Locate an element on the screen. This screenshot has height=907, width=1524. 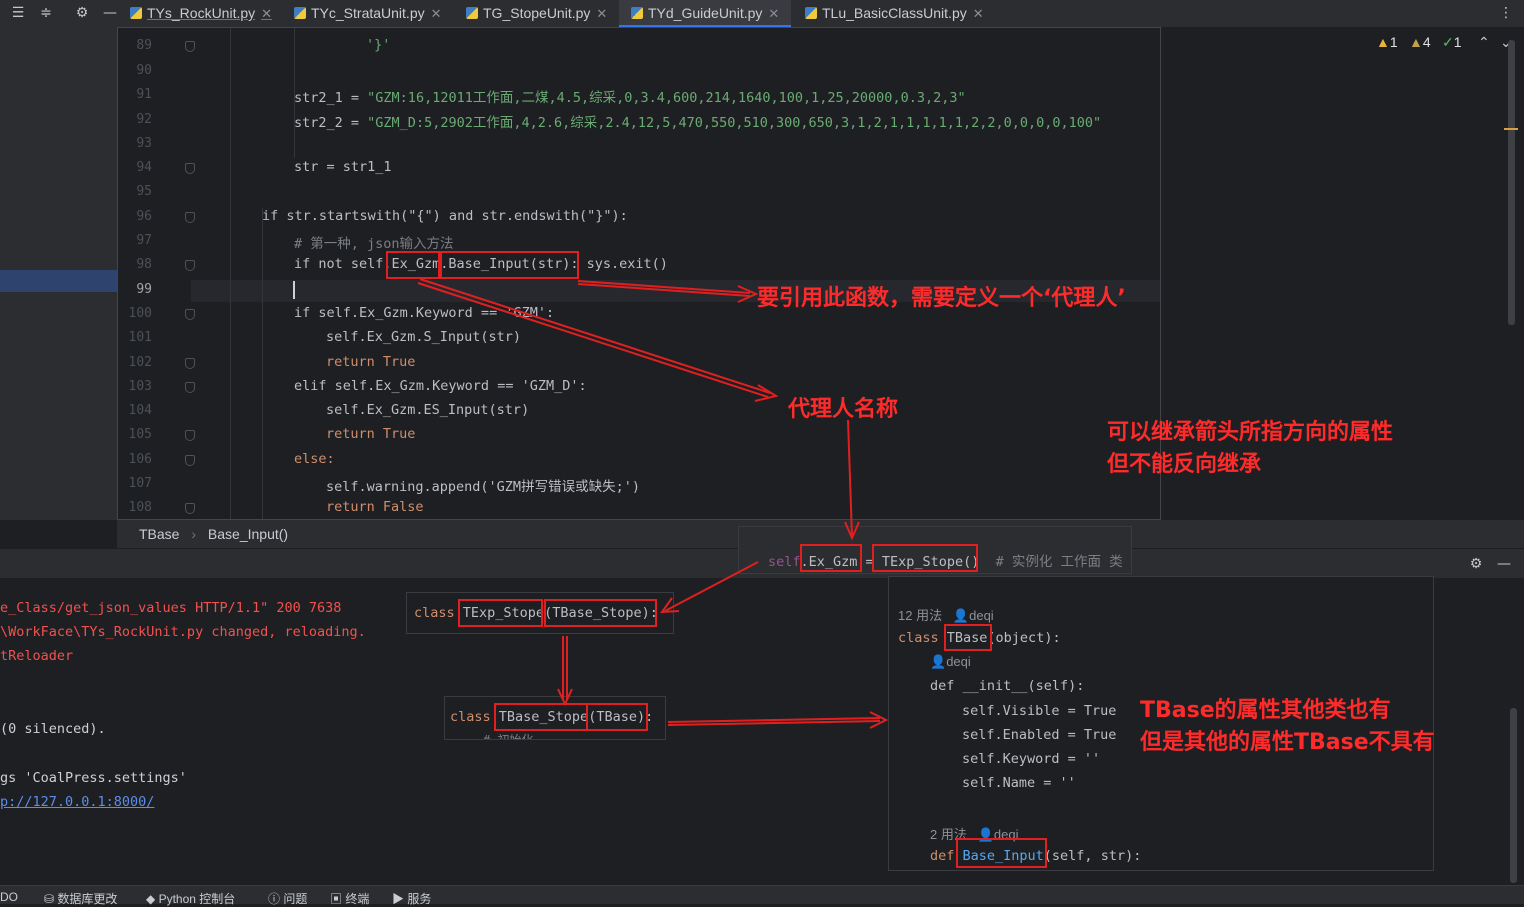
info-icon: ⓘ is located at coordinates (276, 899).